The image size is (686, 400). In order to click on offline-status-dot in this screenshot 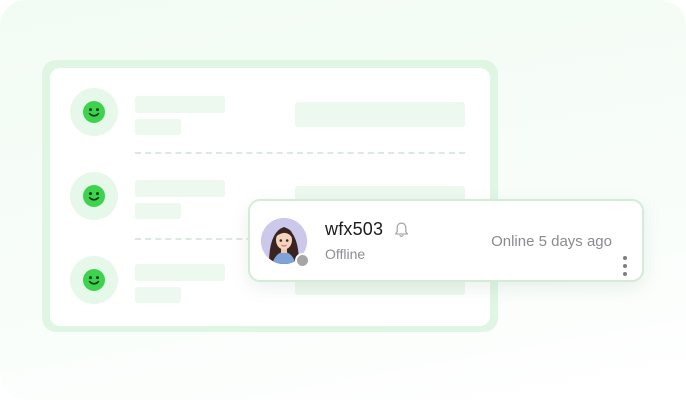, I will do `click(302, 260)`.